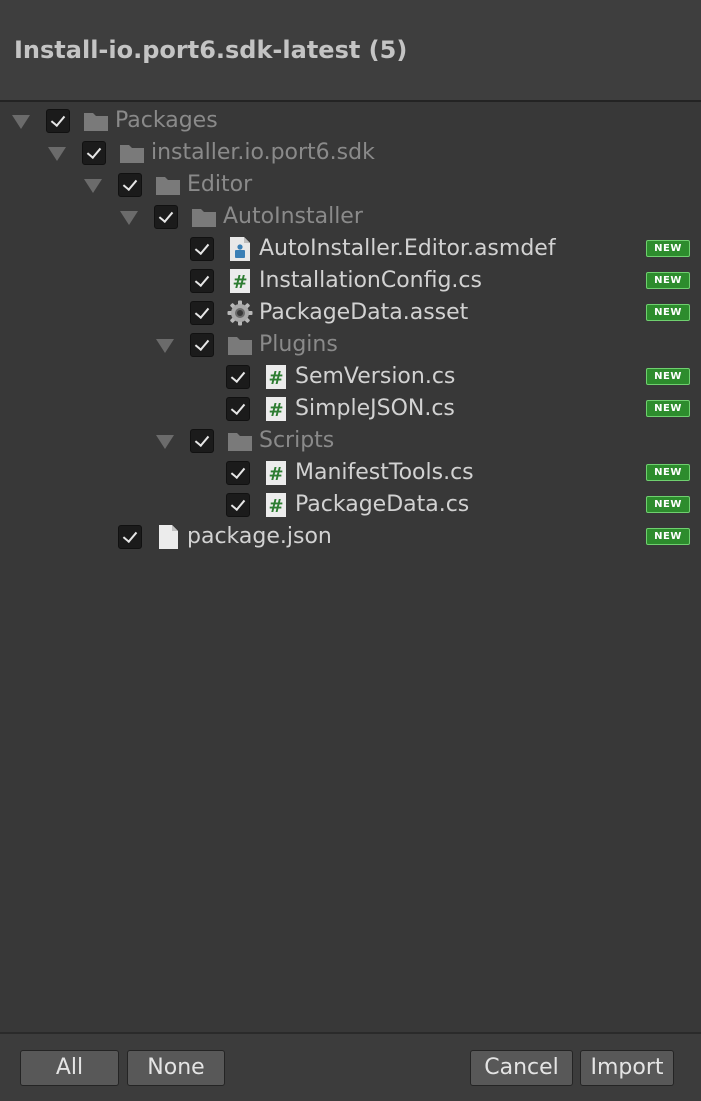 The image size is (701, 1101). Describe the element at coordinates (259, 536) in the screenshot. I see `tree-item-label: package.json` at that location.